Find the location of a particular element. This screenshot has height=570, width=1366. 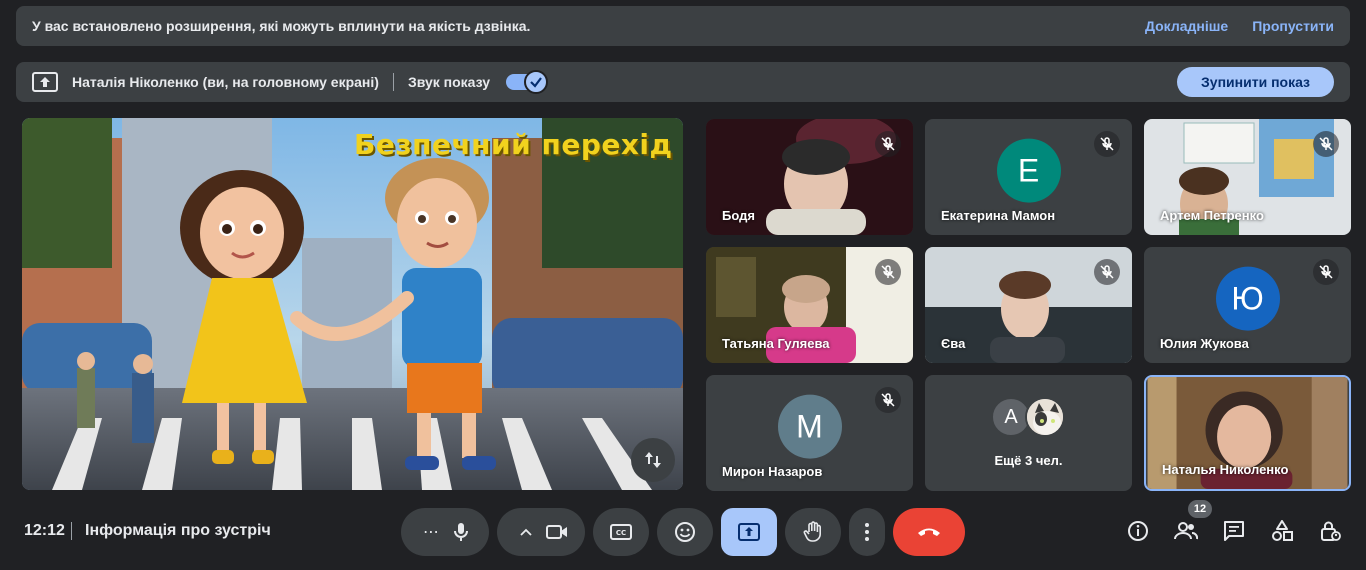

people-count-badge: 12 is located at coordinates (1200, 509).